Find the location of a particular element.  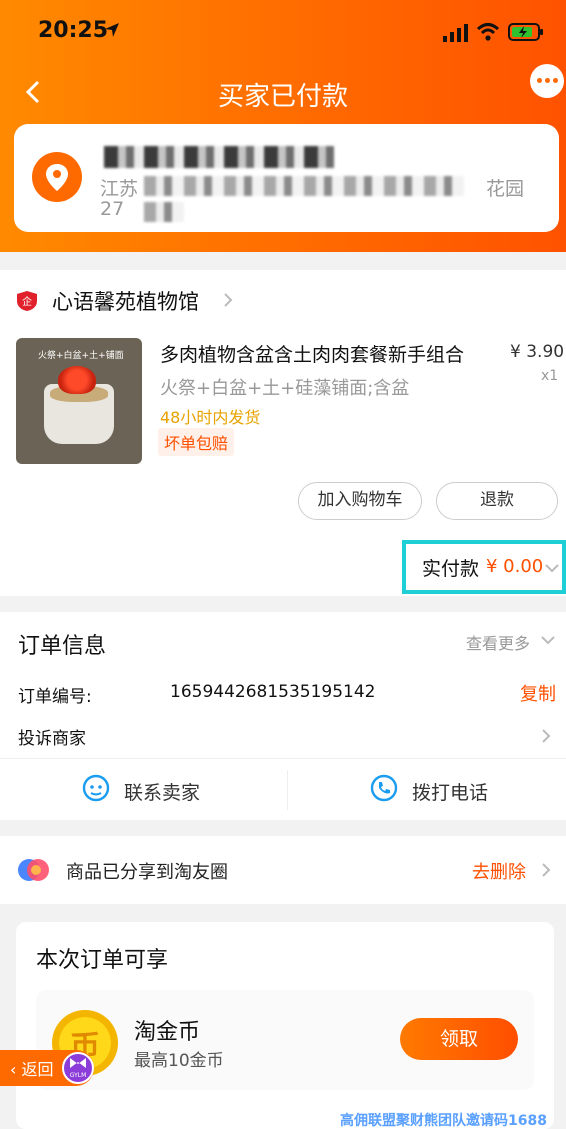

get-coin-button: 领取 is located at coordinates (459, 1039).